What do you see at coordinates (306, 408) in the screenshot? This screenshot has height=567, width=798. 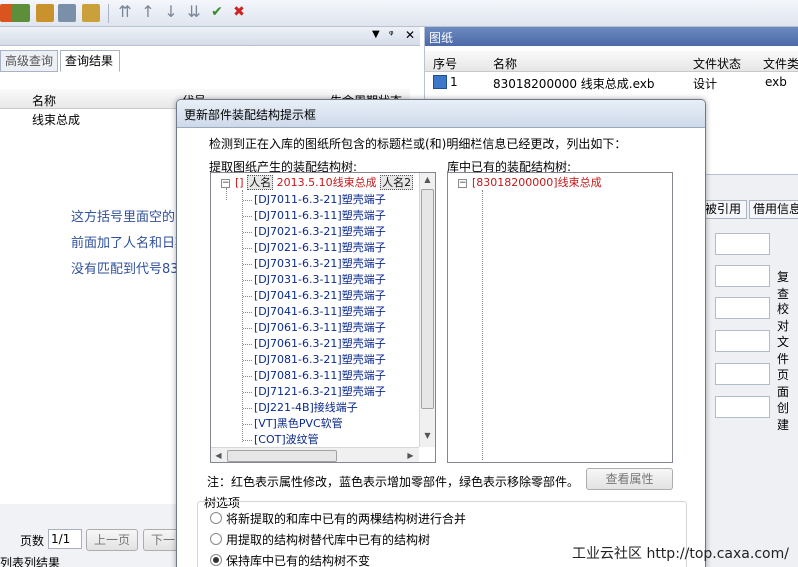 I see `tree-child-node: [DJ221-4B]接线端子` at bounding box center [306, 408].